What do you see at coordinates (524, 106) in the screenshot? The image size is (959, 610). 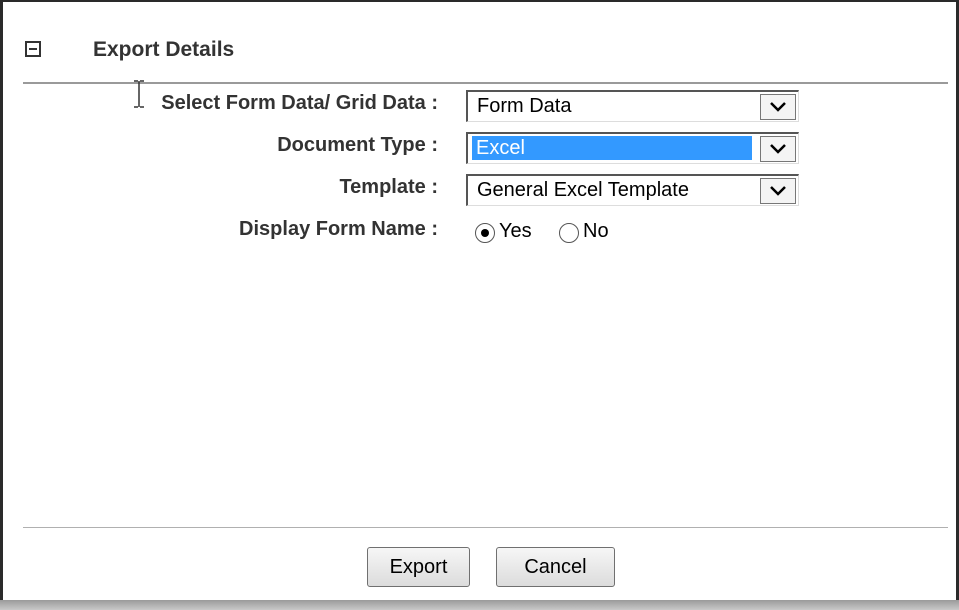 I see `data-source-value: Form Data` at bounding box center [524, 106].